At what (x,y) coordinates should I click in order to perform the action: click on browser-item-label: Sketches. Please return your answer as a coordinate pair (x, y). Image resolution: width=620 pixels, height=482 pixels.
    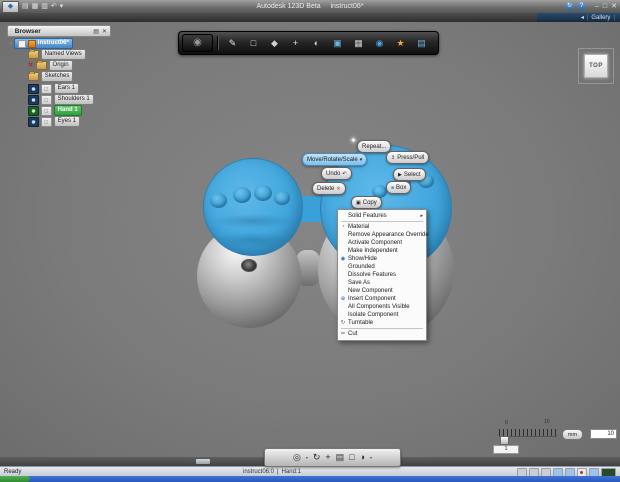
    Looking at the image, I should click on (57, 76).